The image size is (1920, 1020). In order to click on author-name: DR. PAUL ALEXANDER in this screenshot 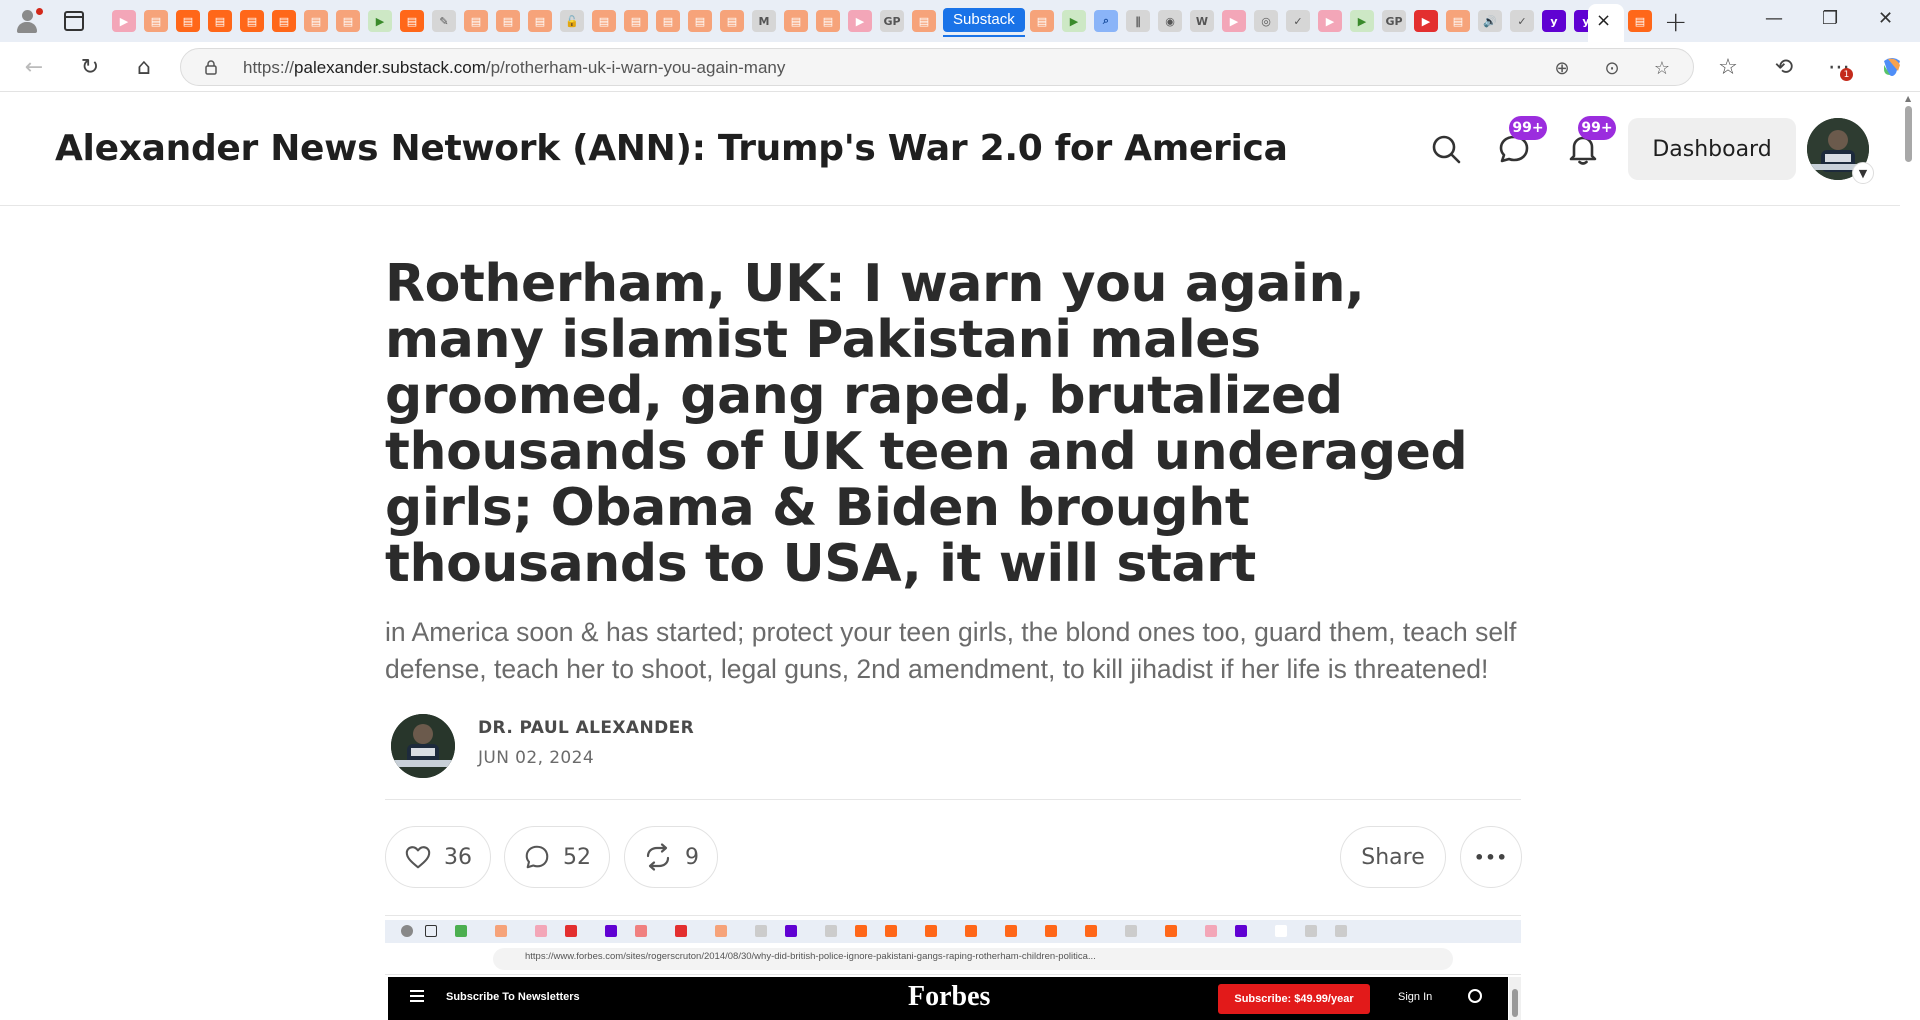, I will do `click(586, 728)`.